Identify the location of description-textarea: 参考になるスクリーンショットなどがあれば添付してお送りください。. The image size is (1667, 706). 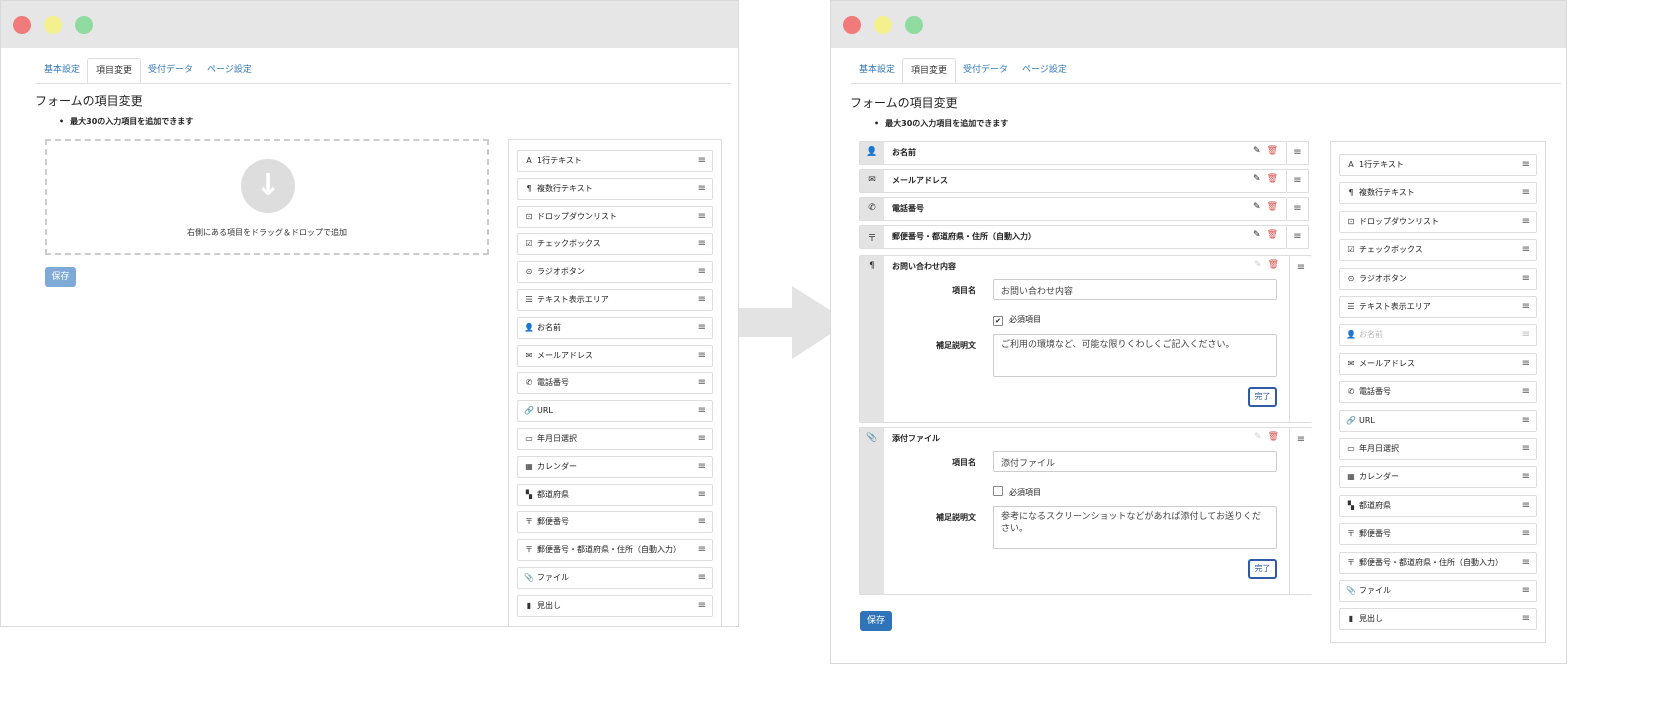
(1135, 527).